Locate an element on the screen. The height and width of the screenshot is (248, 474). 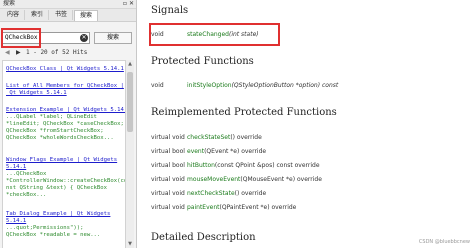
result-link: QCheckBox Class | Qt Widgets 5.14.1 is located at coordinates (65, 69).